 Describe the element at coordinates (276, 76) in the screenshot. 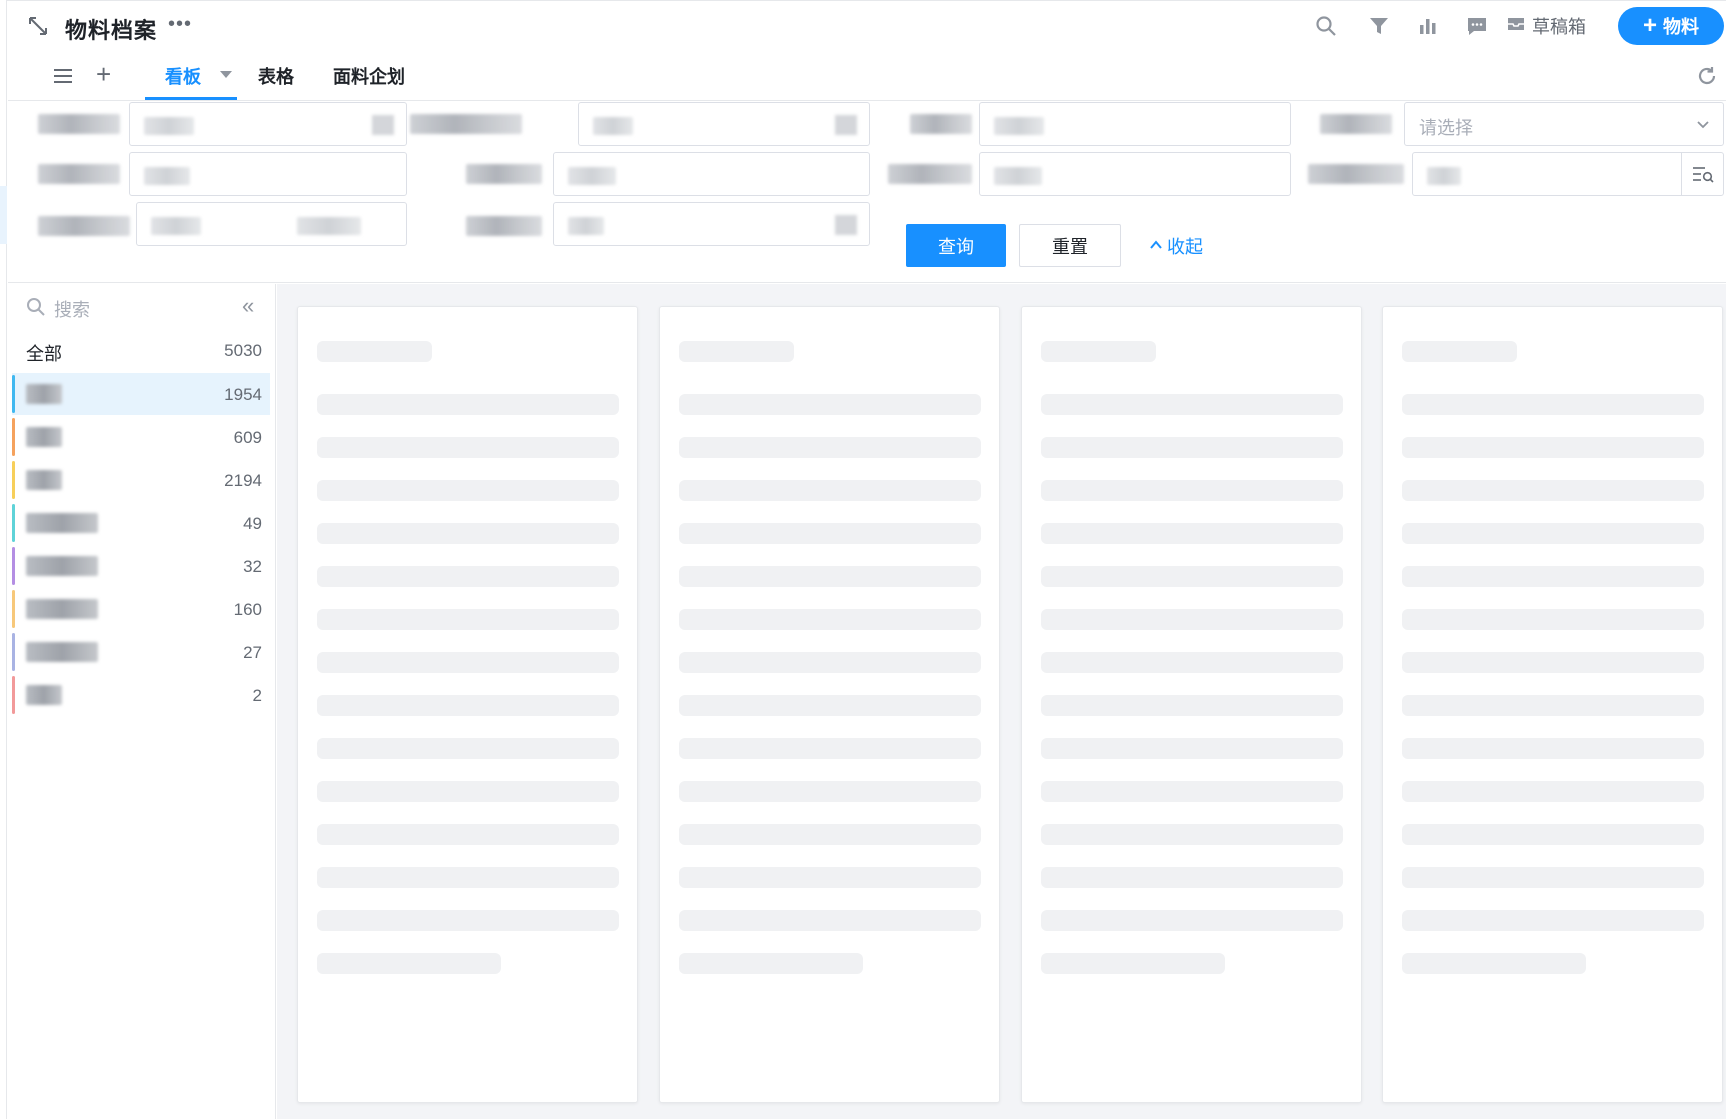

I see `tab-table: 表格` at that location.